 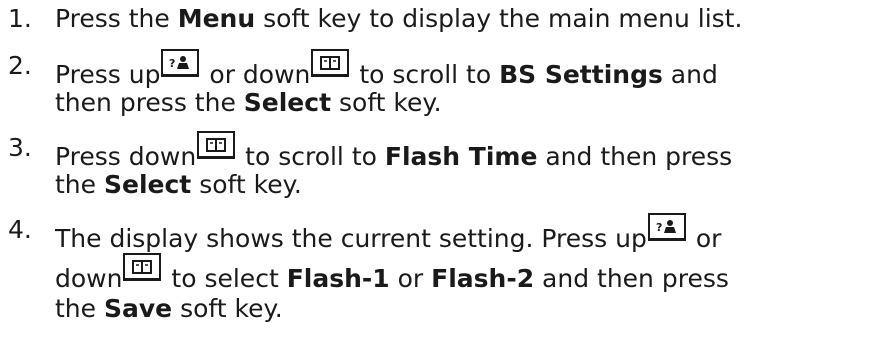 I want to click on step-text: the Save soft key., so click(x=169, y=308).